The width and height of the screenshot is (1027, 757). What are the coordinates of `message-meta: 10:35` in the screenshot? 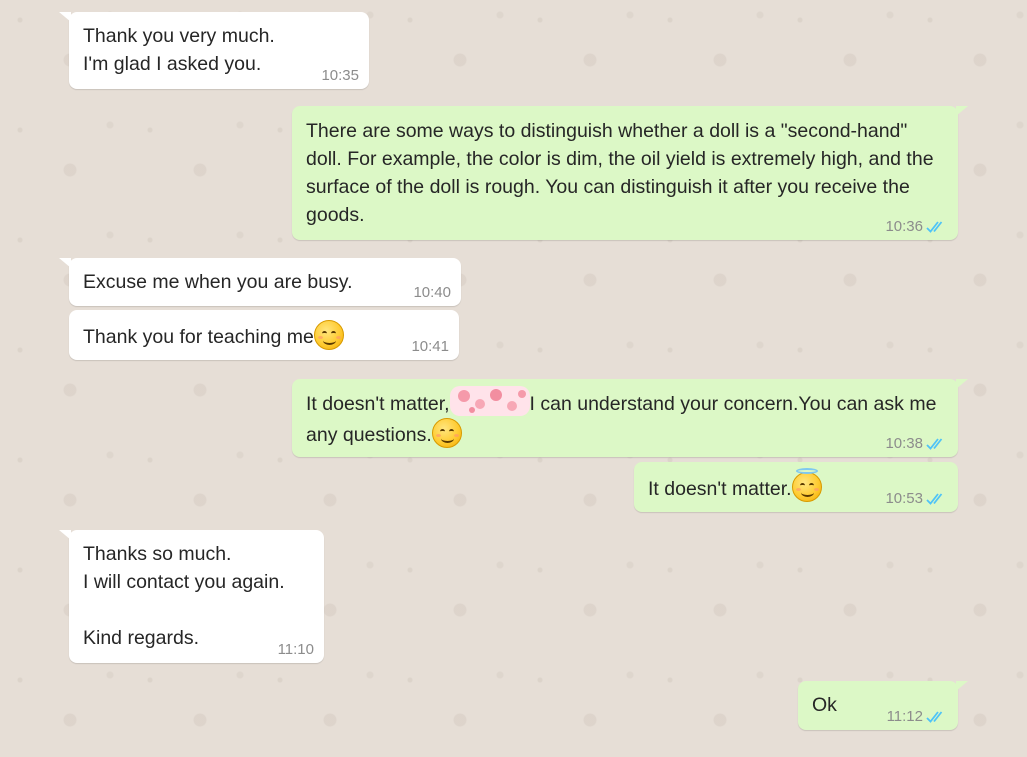 It's located at (340, 76).